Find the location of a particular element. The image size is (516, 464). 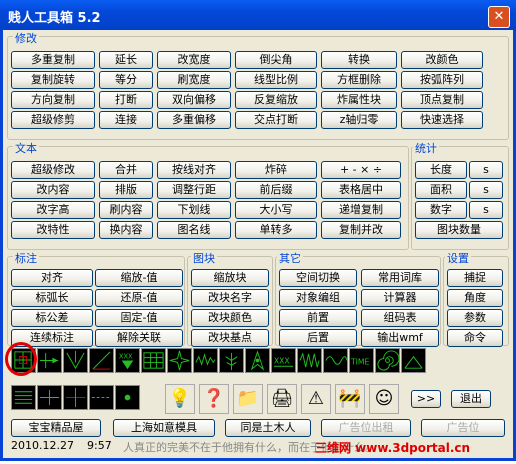

horizontal-line-icon is located at coordinates (49, 397).